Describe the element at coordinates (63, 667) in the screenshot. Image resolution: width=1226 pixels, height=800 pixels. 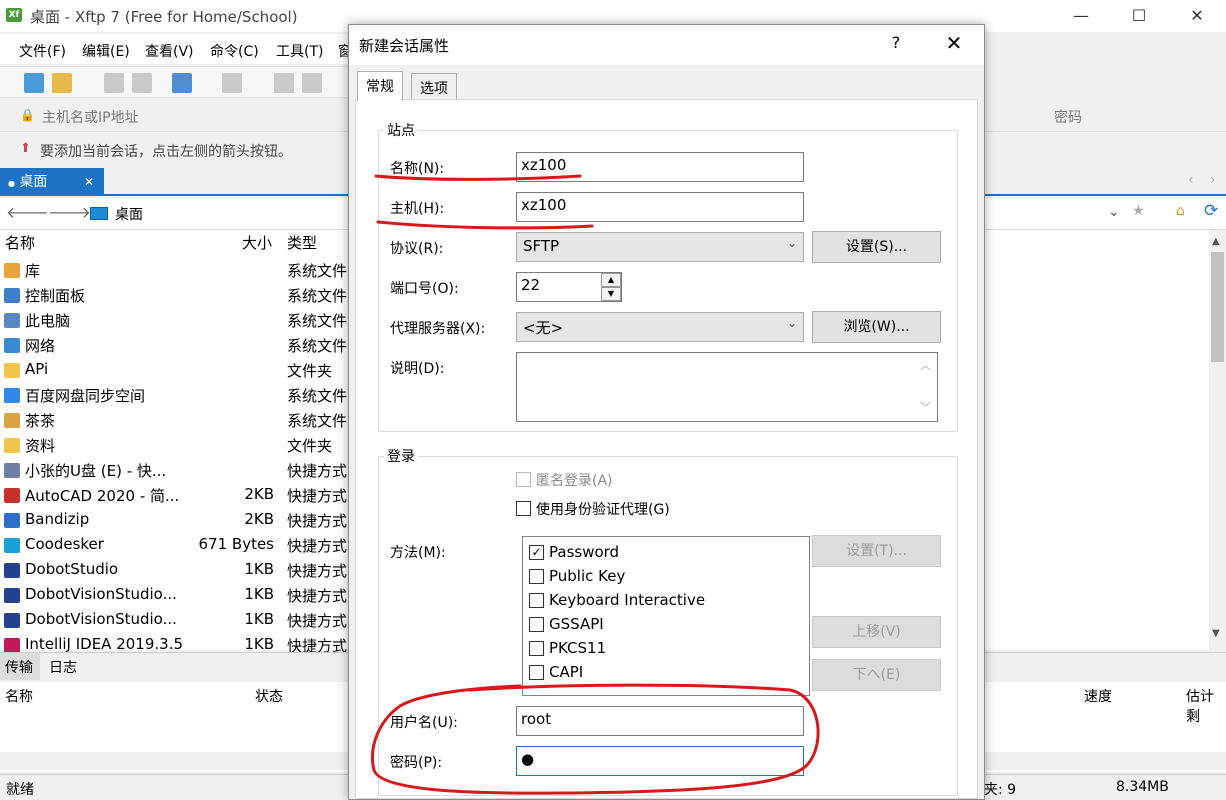
I see `tab-log: 日志` at that location.